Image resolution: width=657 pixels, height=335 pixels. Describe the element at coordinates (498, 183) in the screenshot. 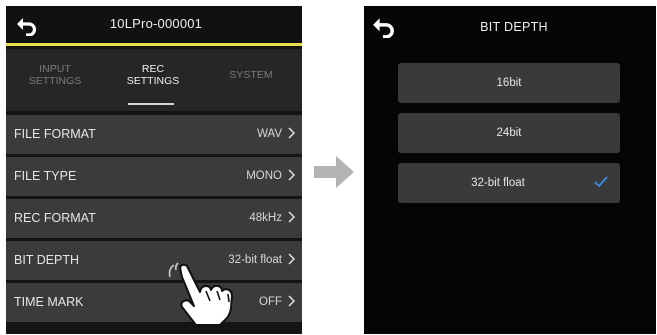

I see `option-label: 32-bit float` at that location.